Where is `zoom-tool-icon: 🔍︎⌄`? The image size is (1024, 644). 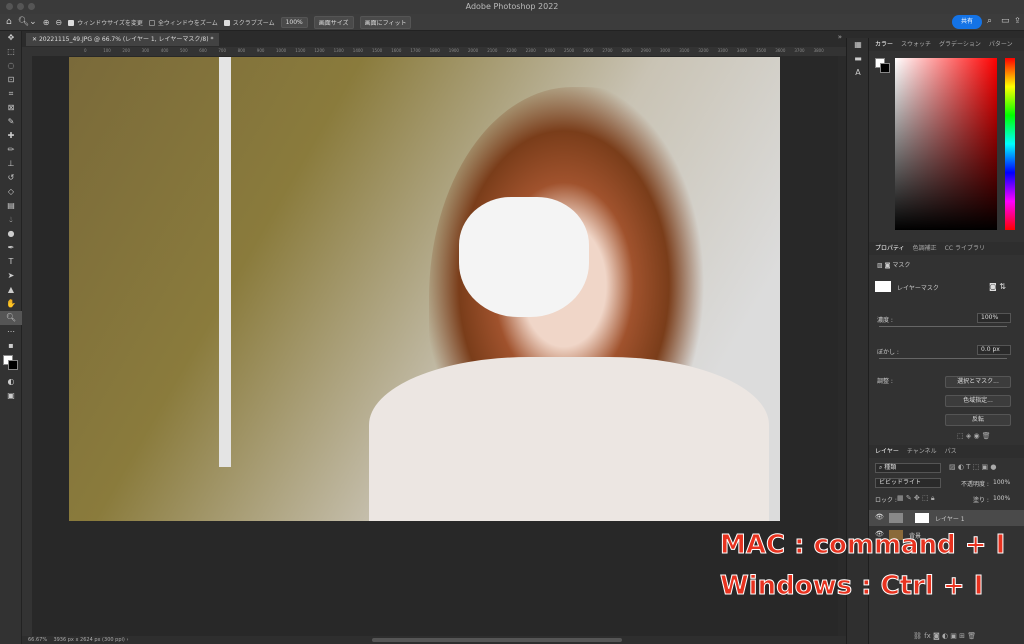
zoom-tool-icon: 🔍︎⌄ is located at coordinates (27, 22).